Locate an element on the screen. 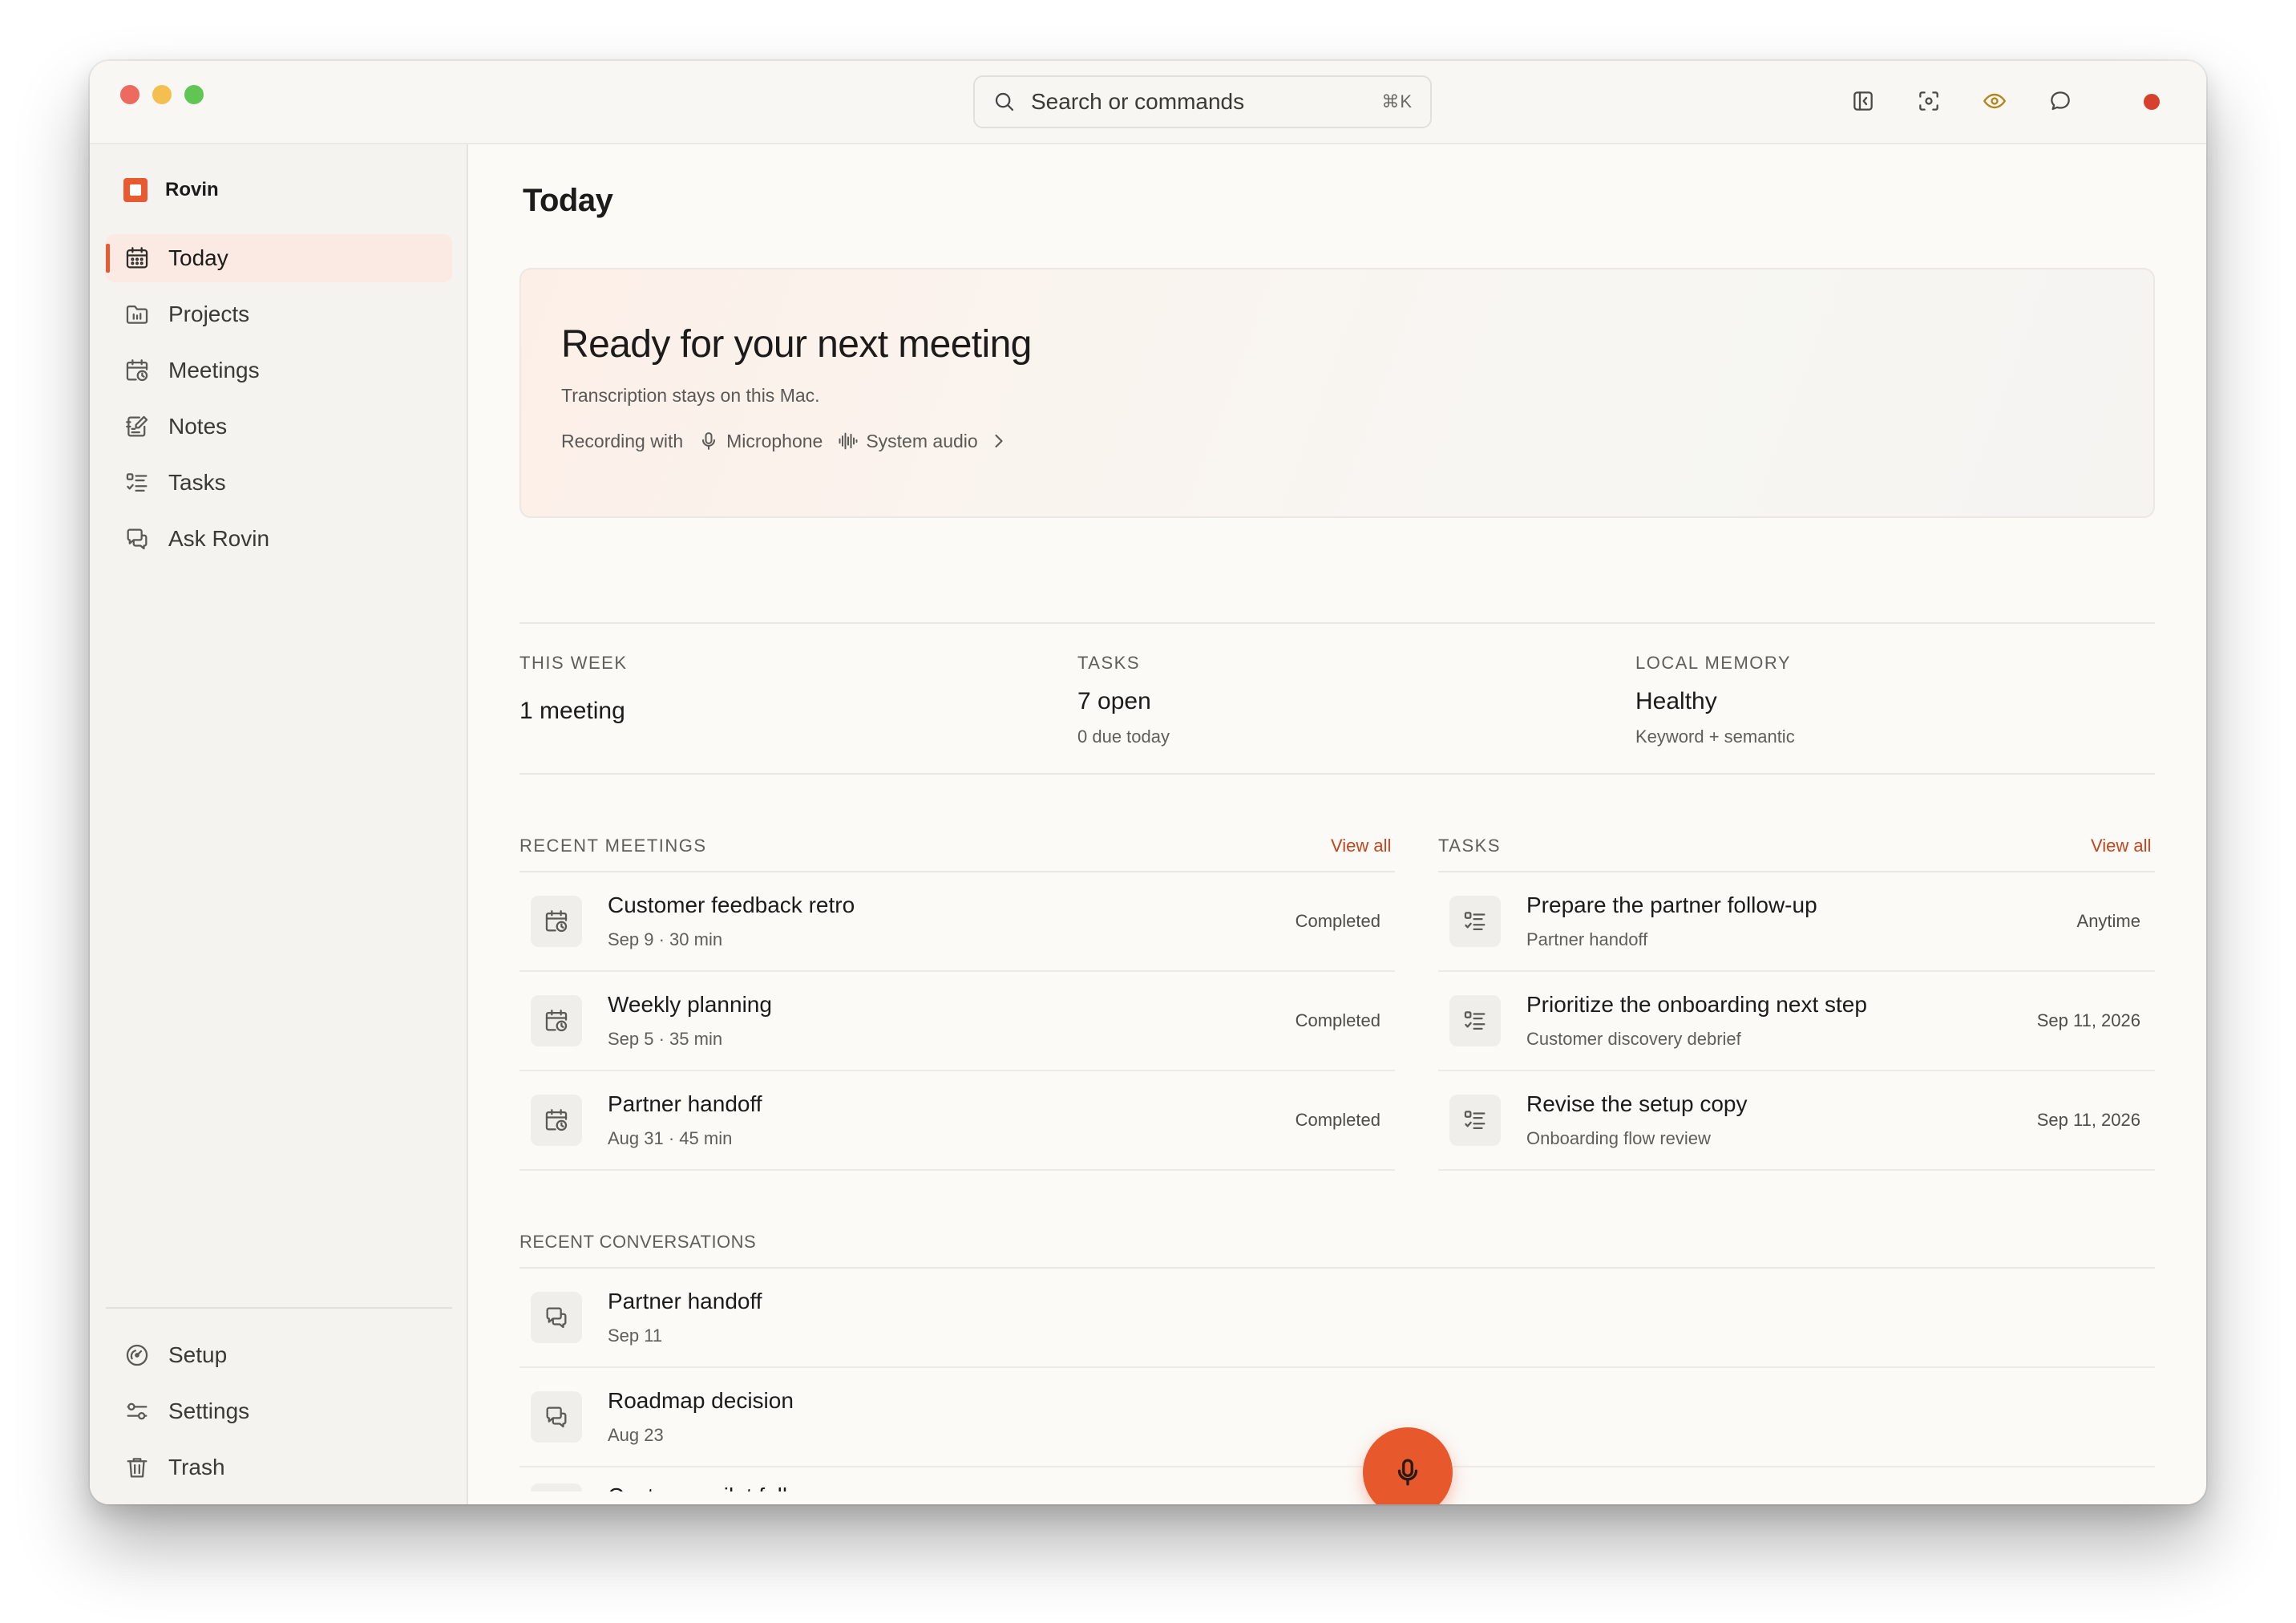 This screenshot has width=2296, height=1623. meeting-title: Customer feedback retro is located at coordinates (731, 904).